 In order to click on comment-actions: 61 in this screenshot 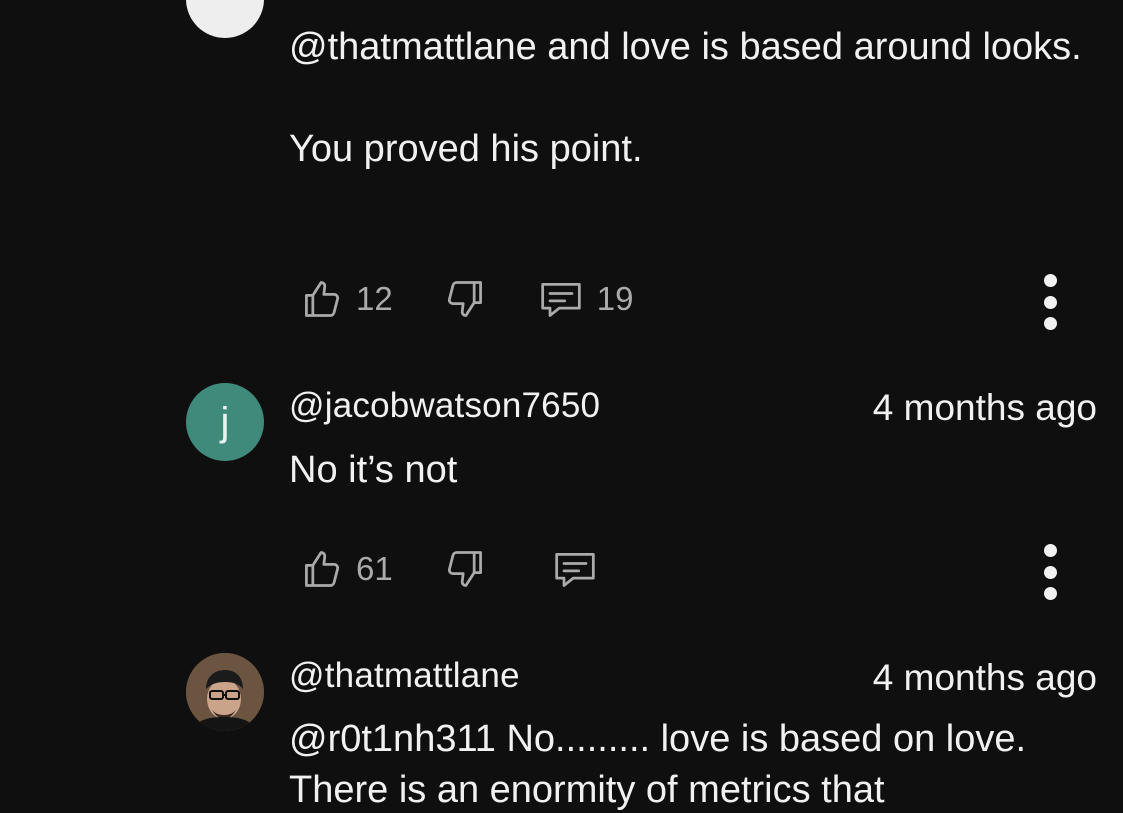, I will do `click(449, 569)`.